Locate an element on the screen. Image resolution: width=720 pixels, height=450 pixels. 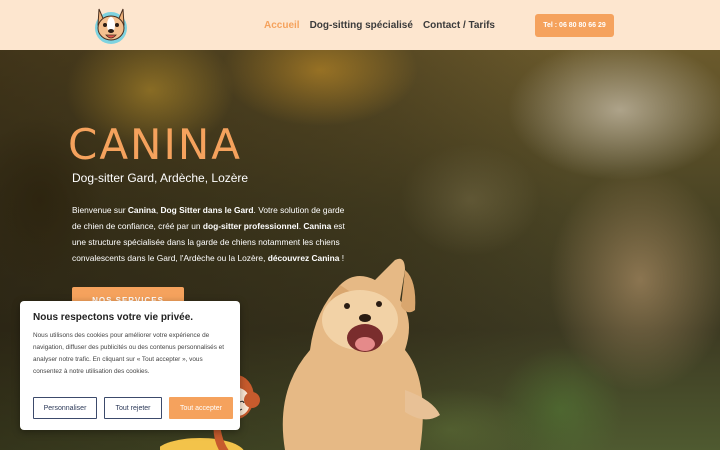
phone-button: Tel : 06 80 80 66 29 is located at coordinates (574, 25).